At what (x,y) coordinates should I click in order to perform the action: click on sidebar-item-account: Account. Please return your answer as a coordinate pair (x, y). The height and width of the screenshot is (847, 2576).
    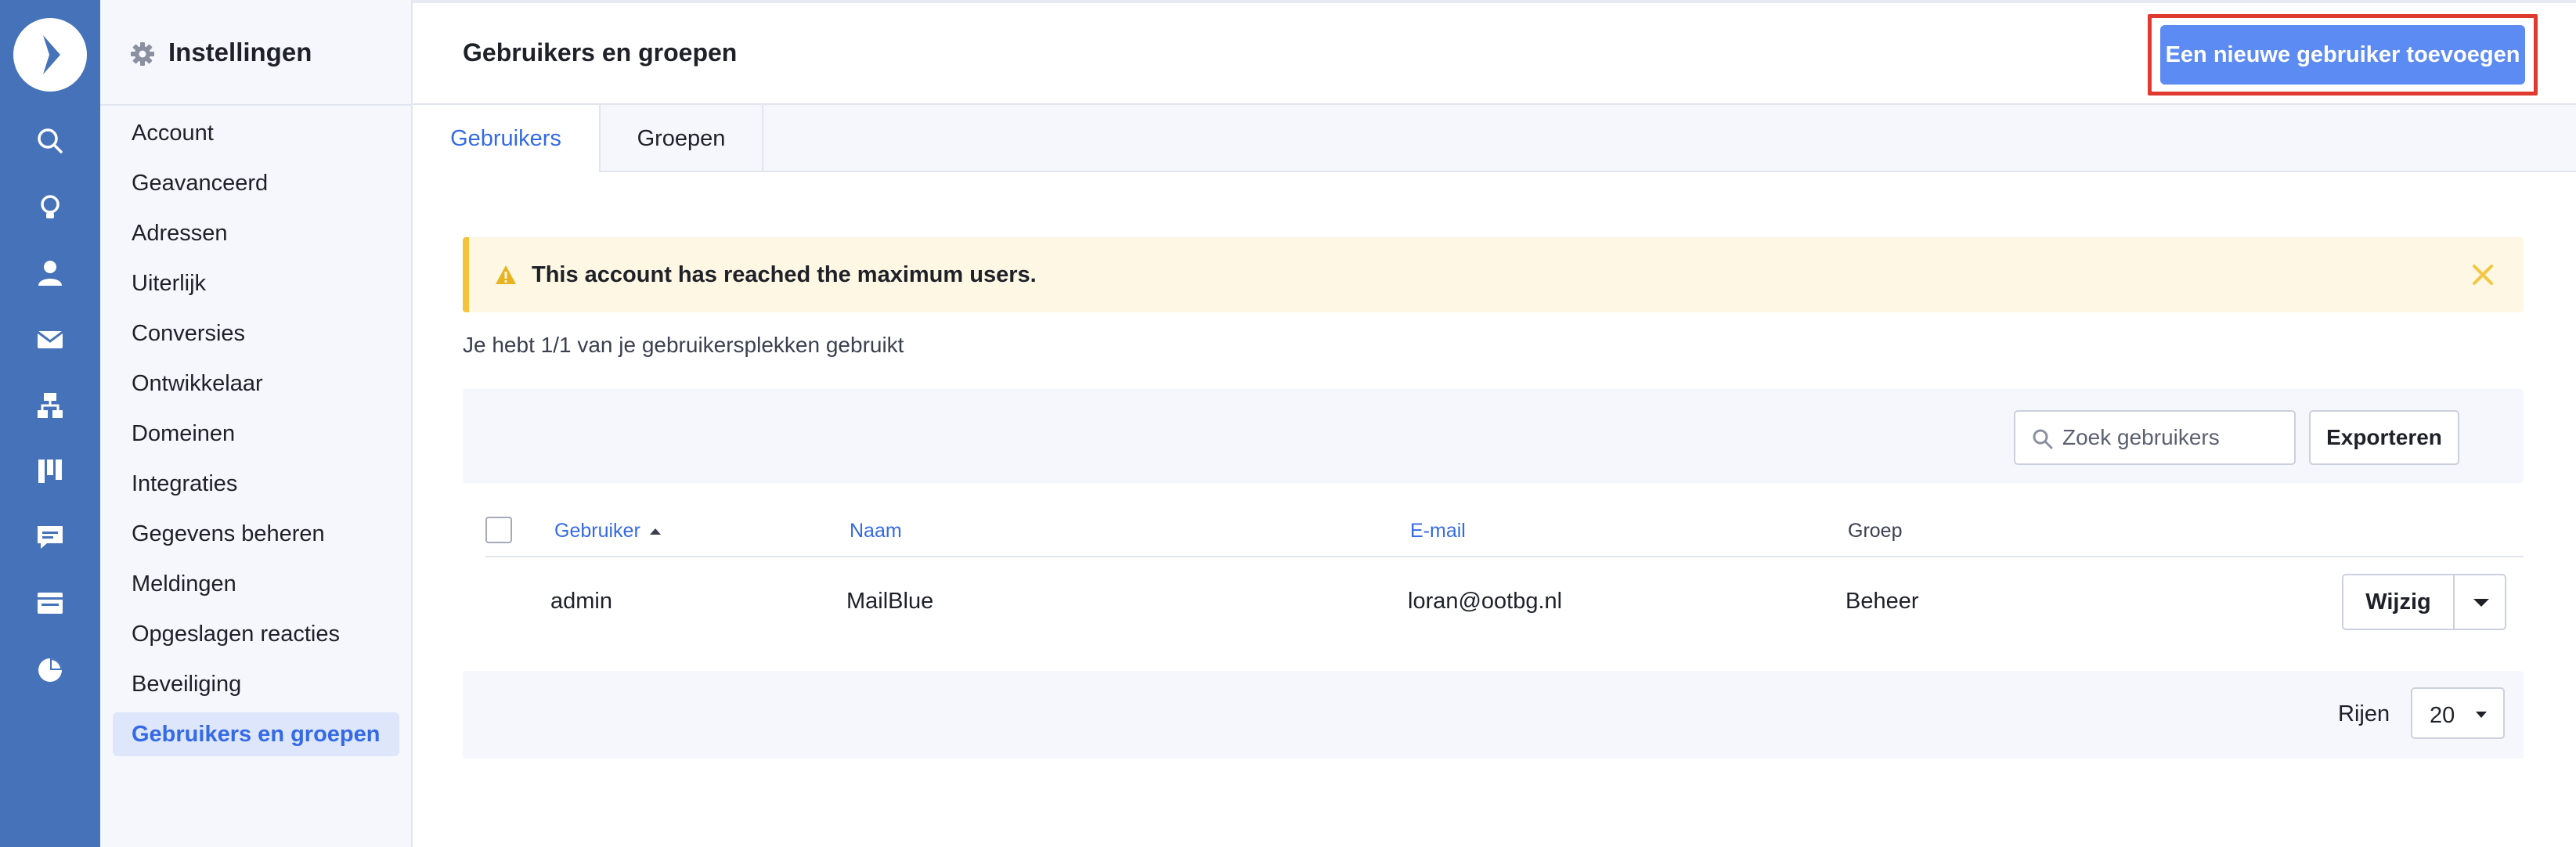
    Looking at the image, I should click on (256, 133).